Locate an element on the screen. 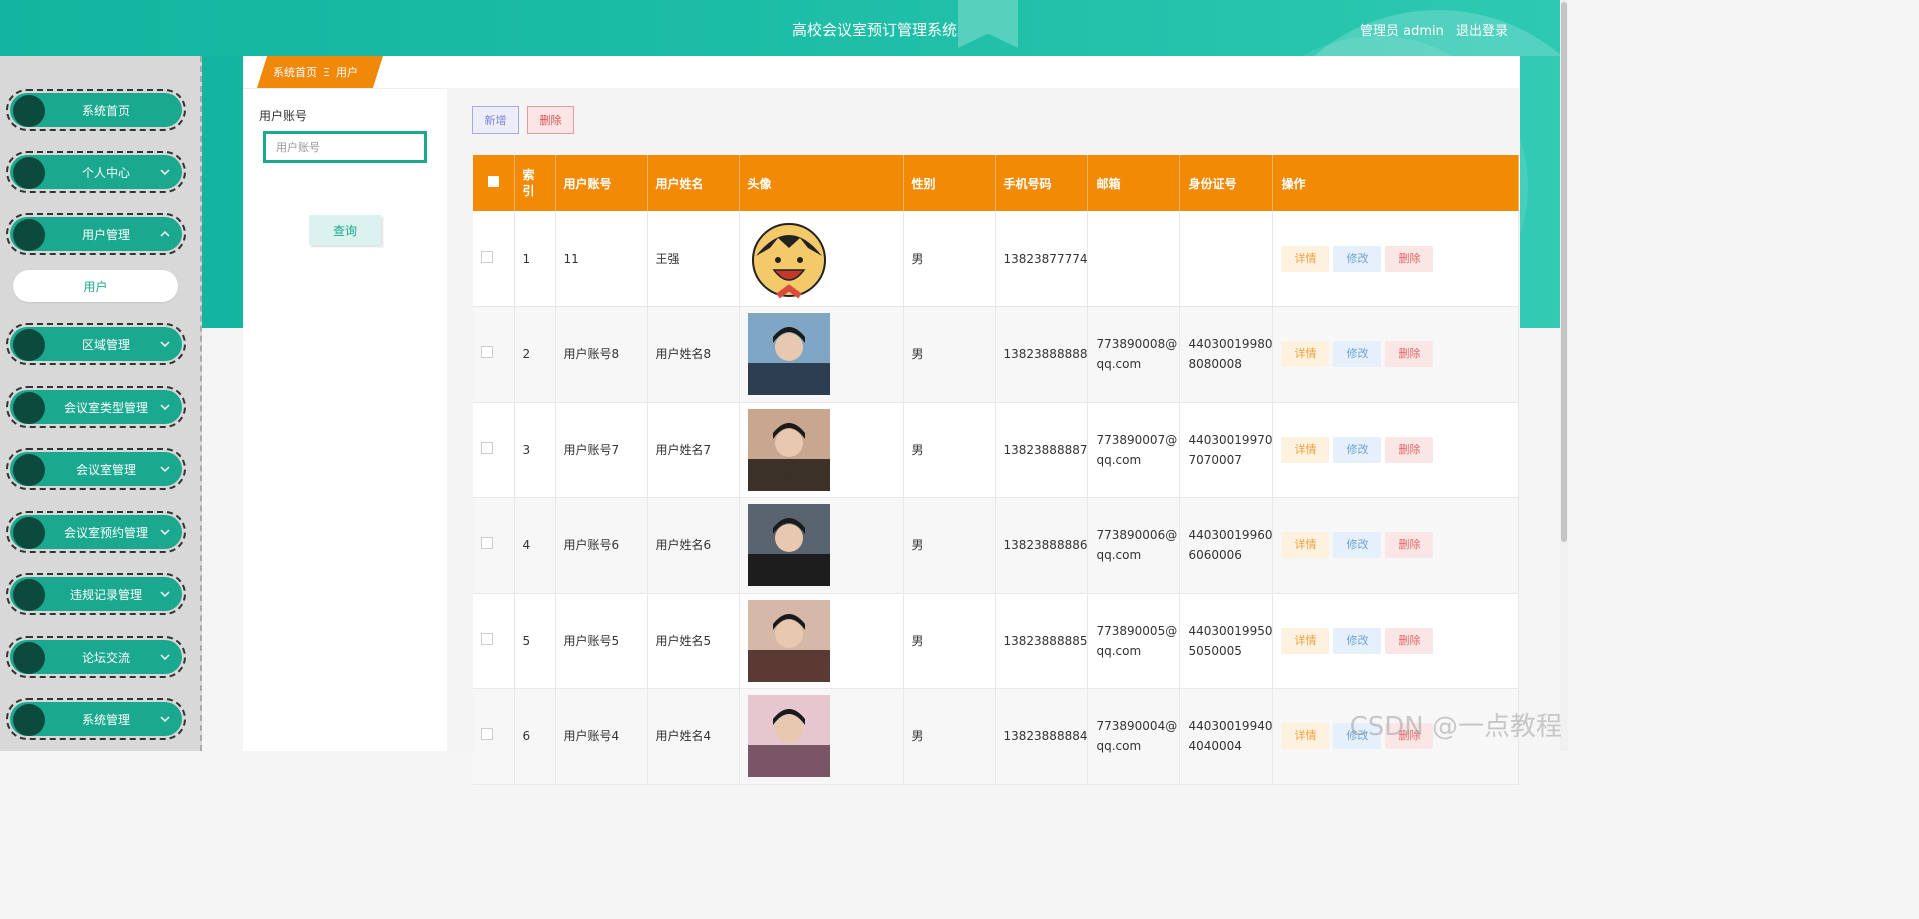  cell-name: 用户姓名7 is located at coordinates (693, 450).